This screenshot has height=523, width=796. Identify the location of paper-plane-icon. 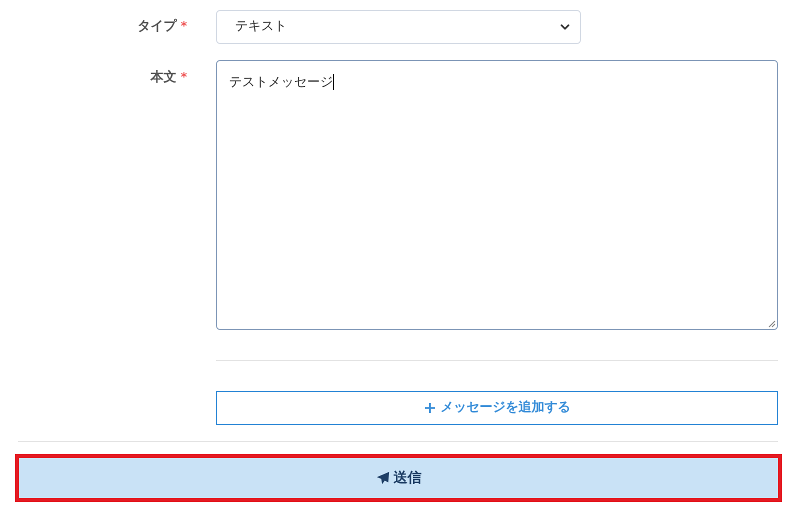
(383, 478).